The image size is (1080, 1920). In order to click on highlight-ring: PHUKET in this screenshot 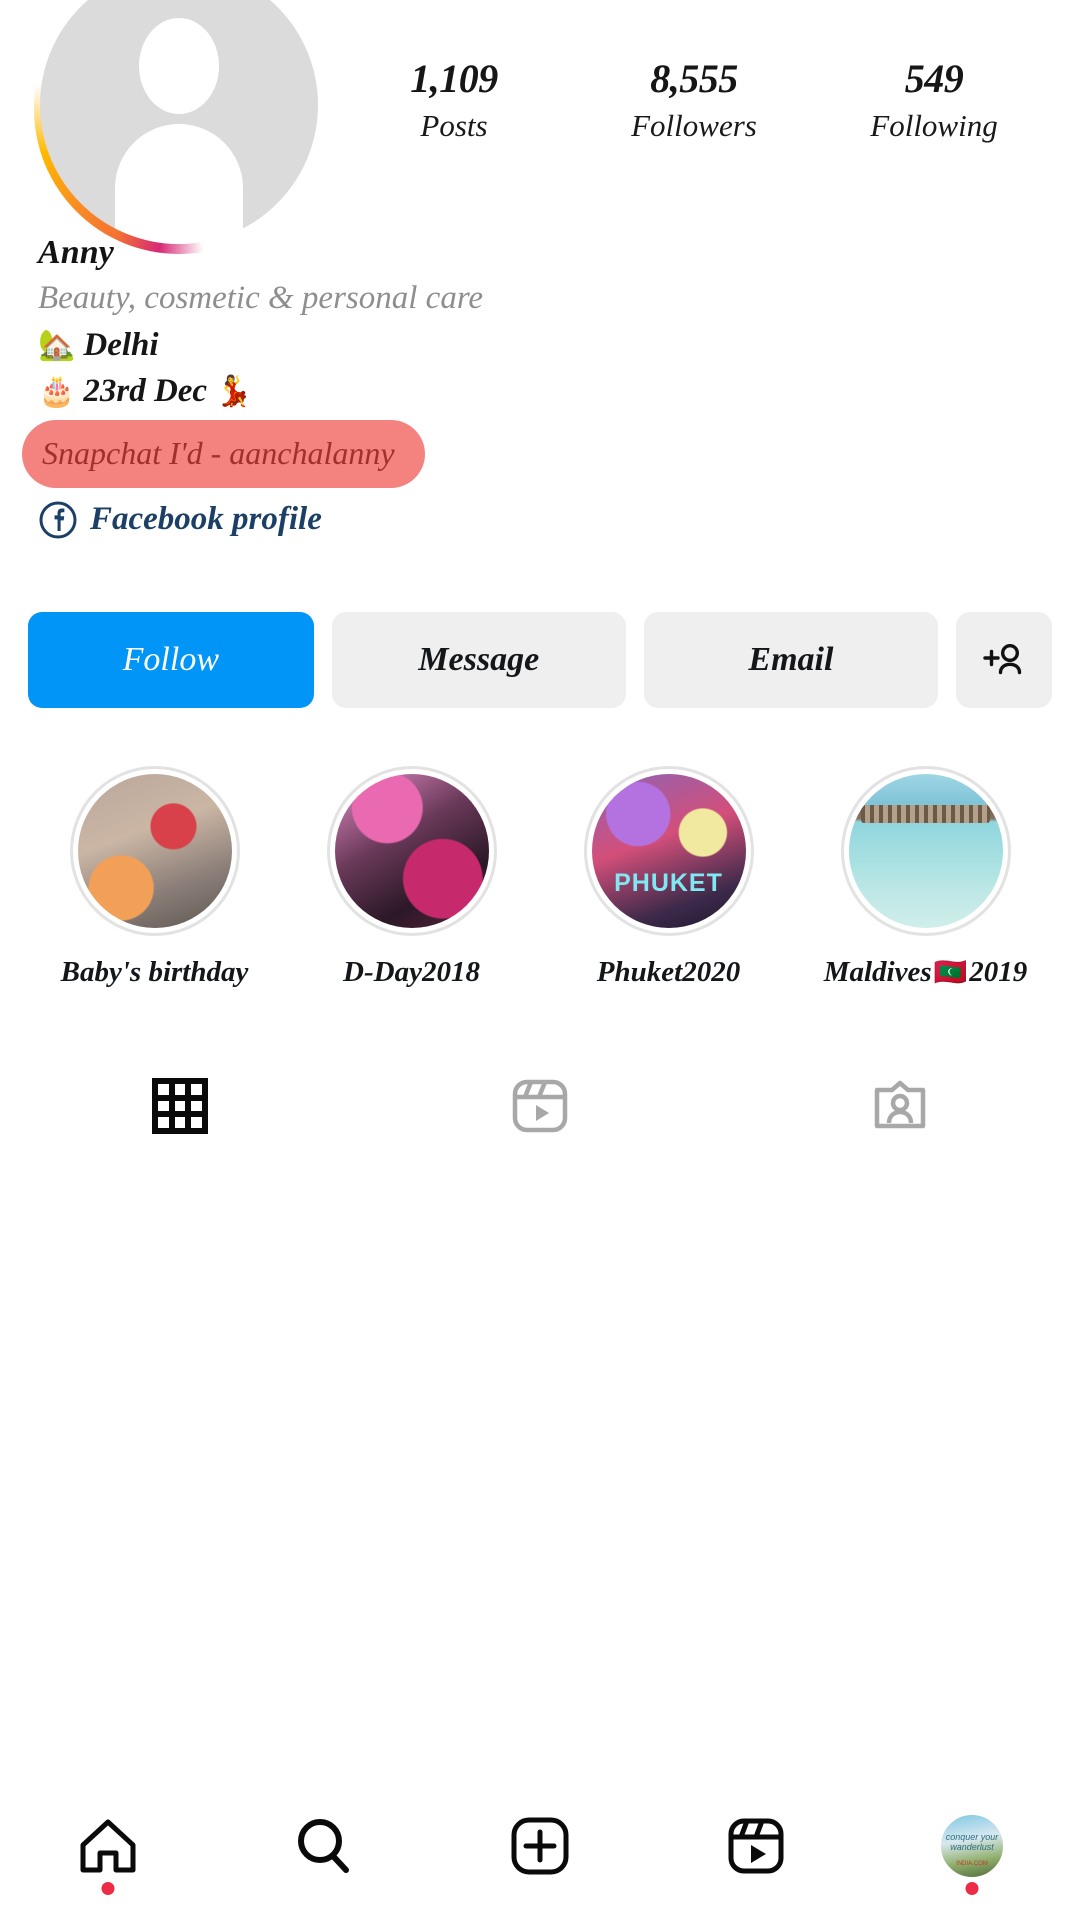, I will do `click(668, 850)`.